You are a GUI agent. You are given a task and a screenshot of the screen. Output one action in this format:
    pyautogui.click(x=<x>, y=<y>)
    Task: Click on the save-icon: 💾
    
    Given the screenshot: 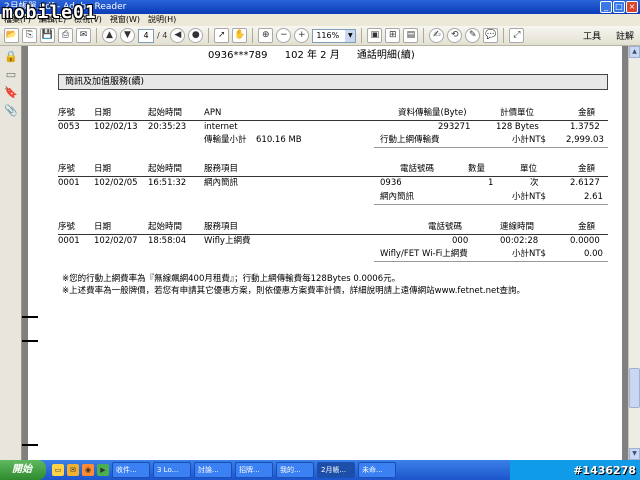 What is the action you would take?
    pyautogui.click(x=47, y=35)
    